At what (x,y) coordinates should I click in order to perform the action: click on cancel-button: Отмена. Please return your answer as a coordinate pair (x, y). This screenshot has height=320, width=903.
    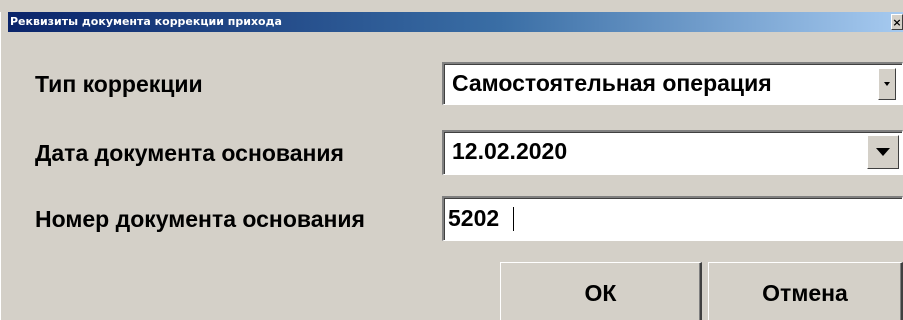
    Looking at the image, I should click on (805, 291).